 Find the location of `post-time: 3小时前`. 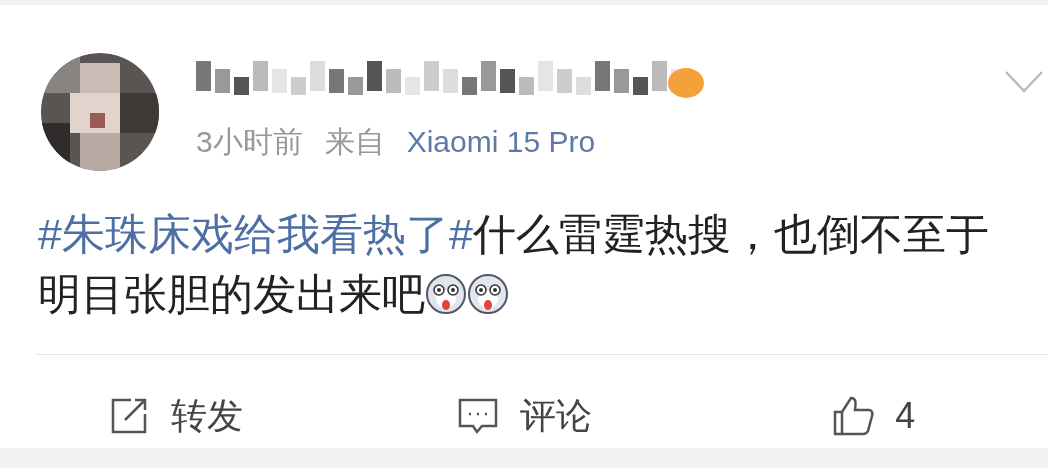

post-time: 3小时前 is located at coordinates (249, 142).